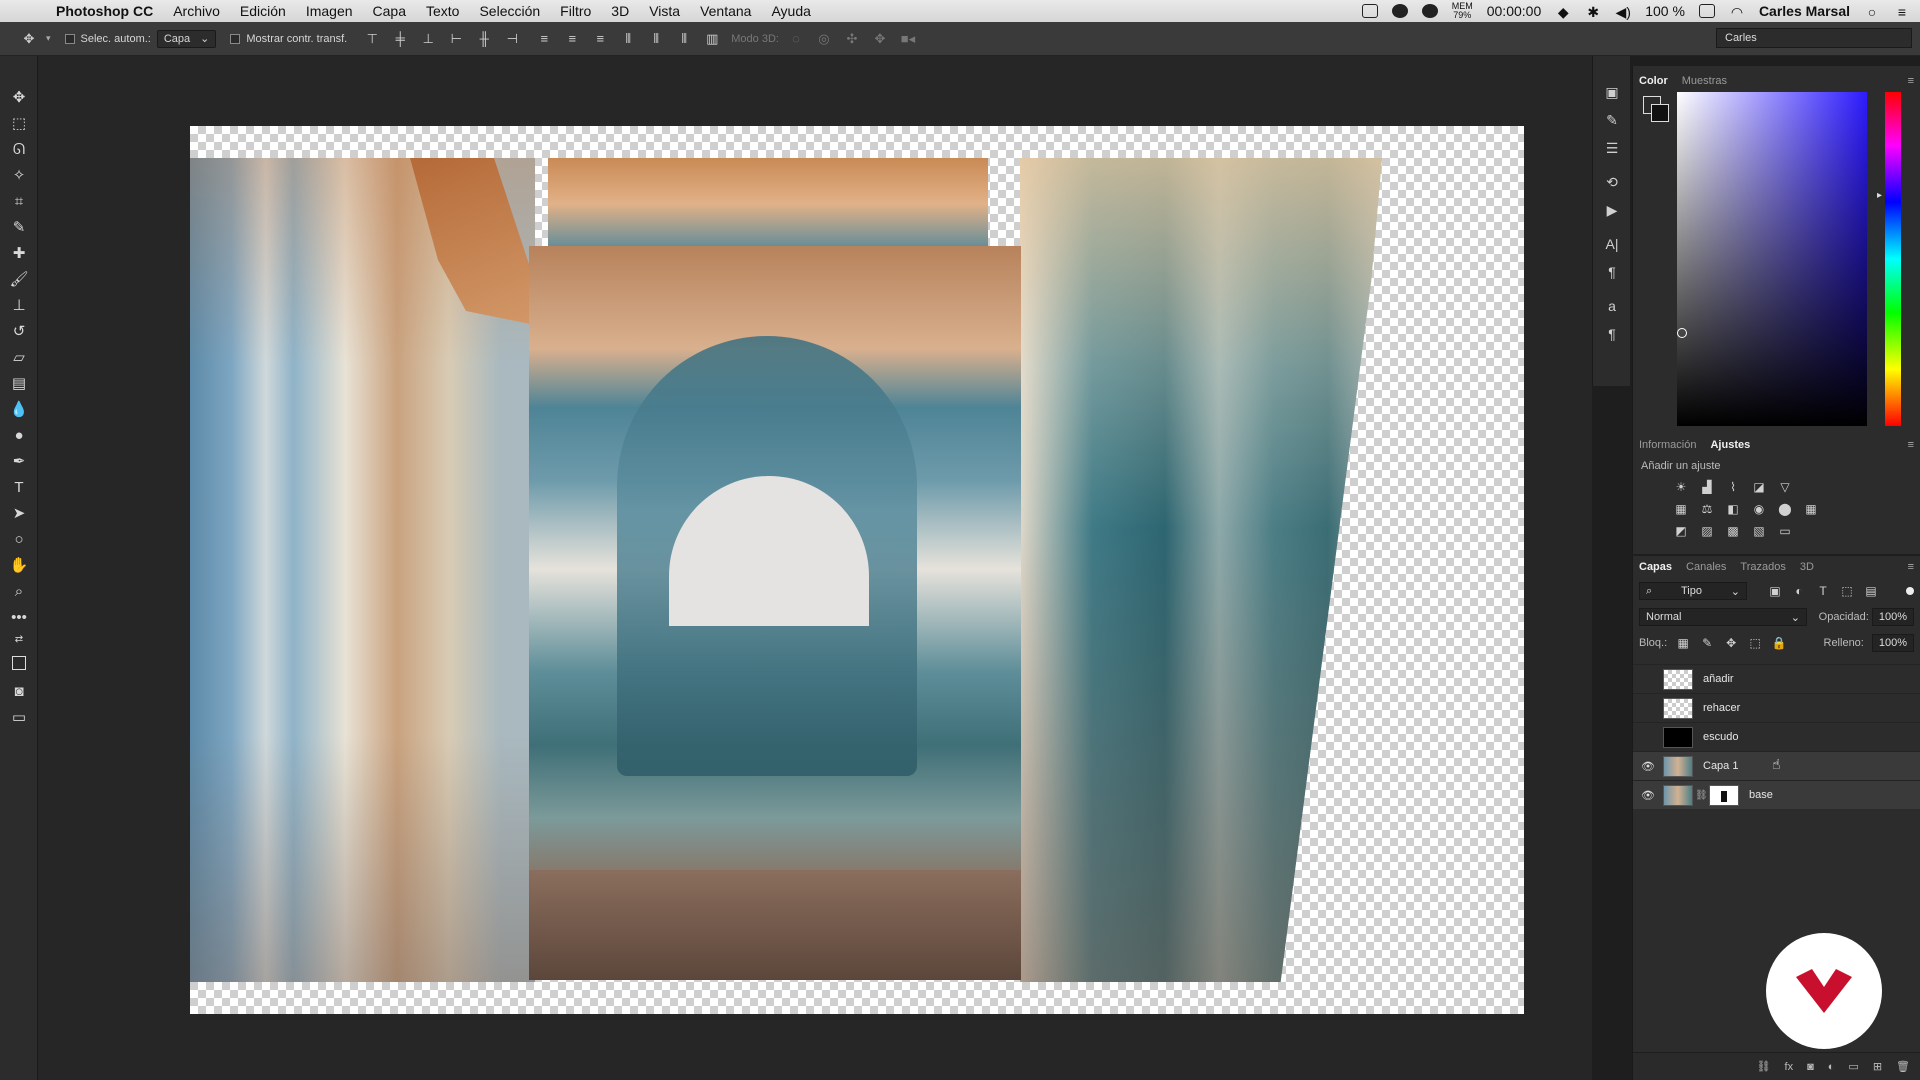  I want to click on wifi-icon: ◠, so click(1737, 12).